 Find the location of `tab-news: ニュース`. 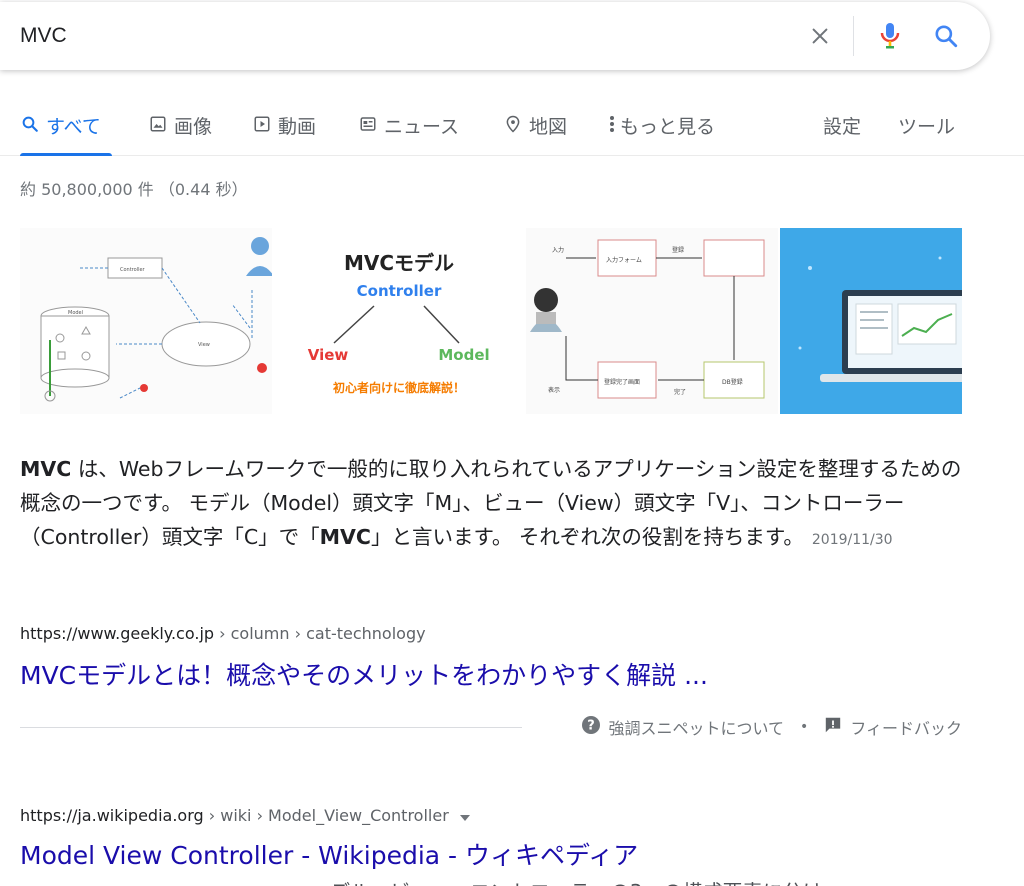

tab-news: ニュース is located at coordinates (408, 134).